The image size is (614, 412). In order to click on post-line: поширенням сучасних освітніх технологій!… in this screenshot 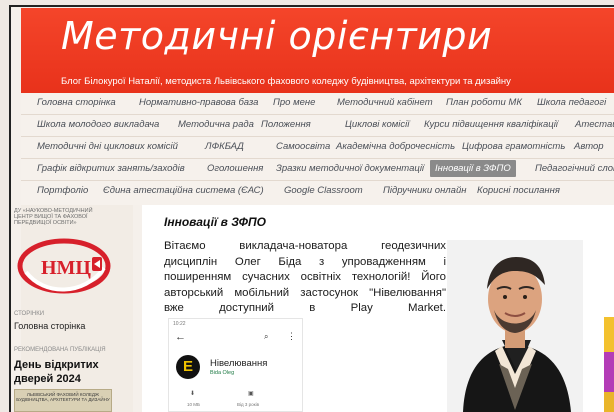, I will do `click(305, 277)`.